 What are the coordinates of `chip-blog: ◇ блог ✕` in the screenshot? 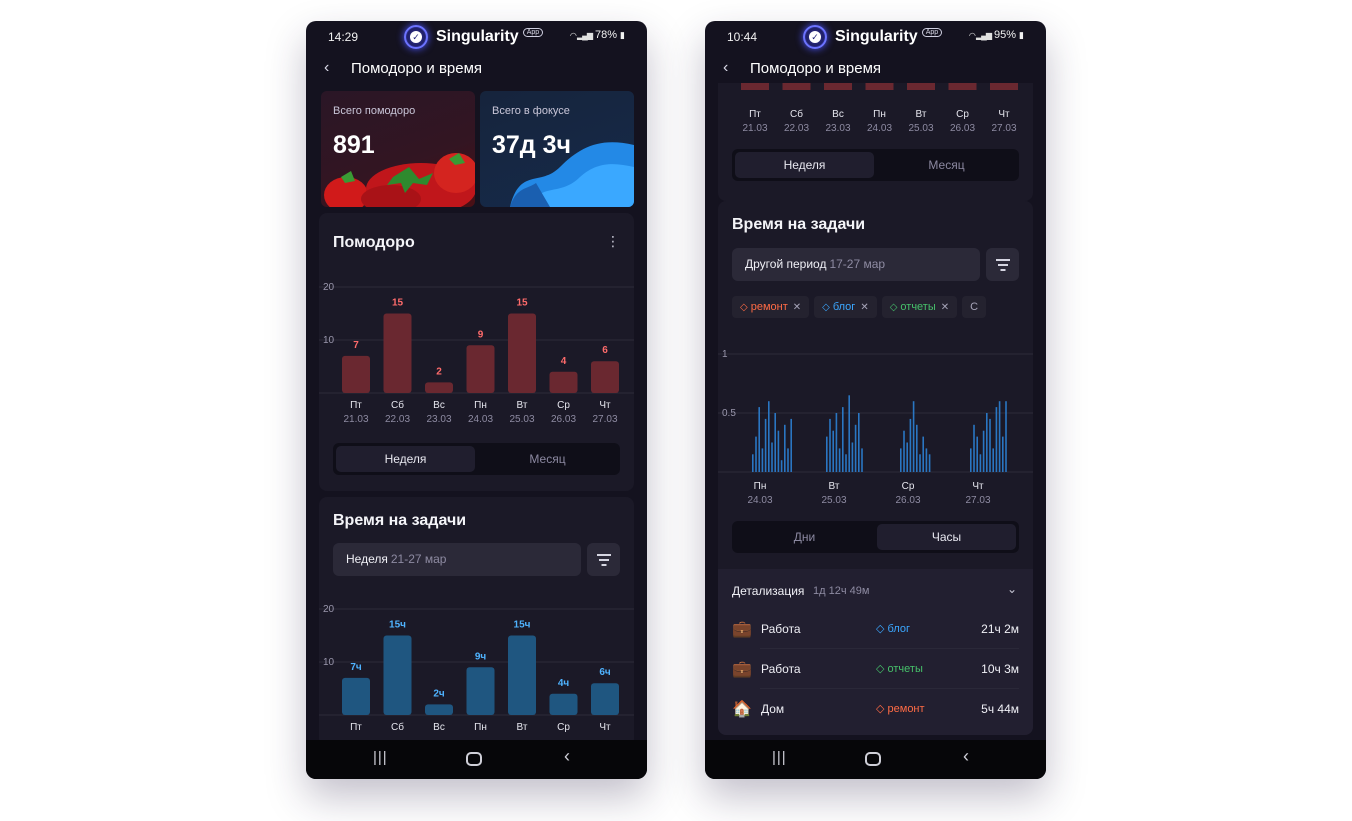 It's located at (845, 307).